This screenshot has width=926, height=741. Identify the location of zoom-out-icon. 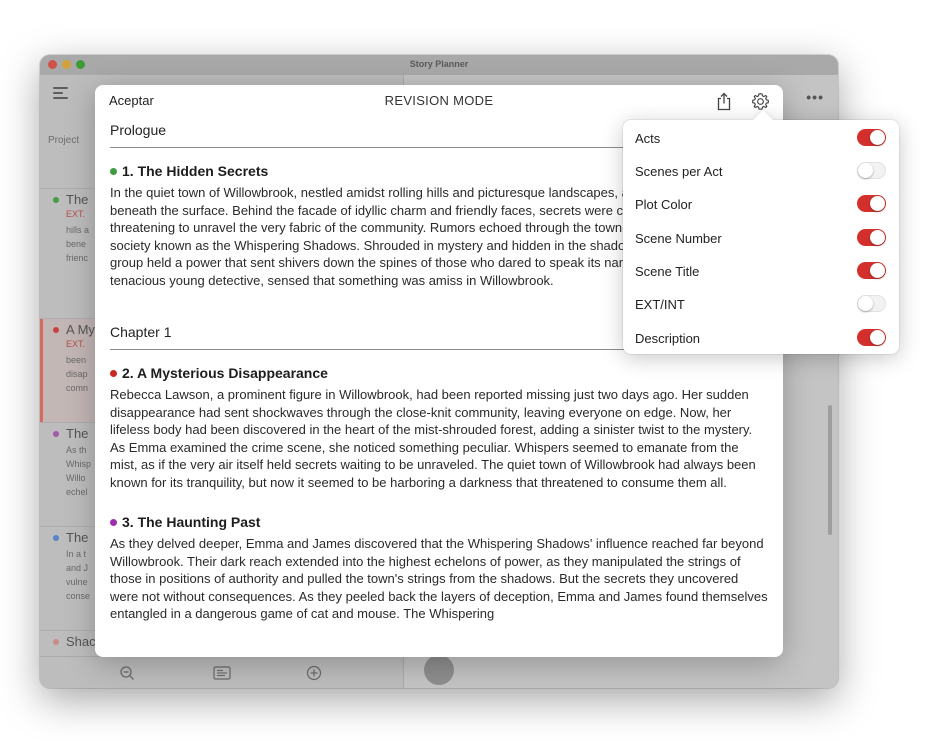
(127, 673).